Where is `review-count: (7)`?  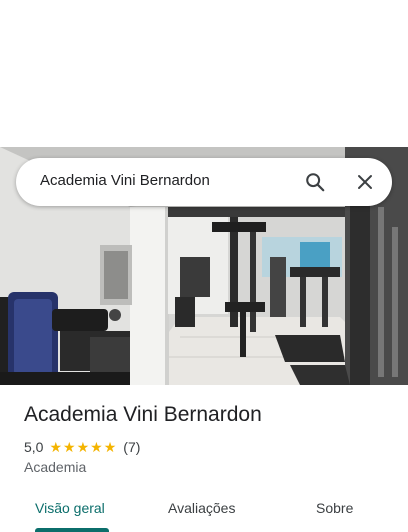
review-count: (7) is located at coordinates (131, 447).